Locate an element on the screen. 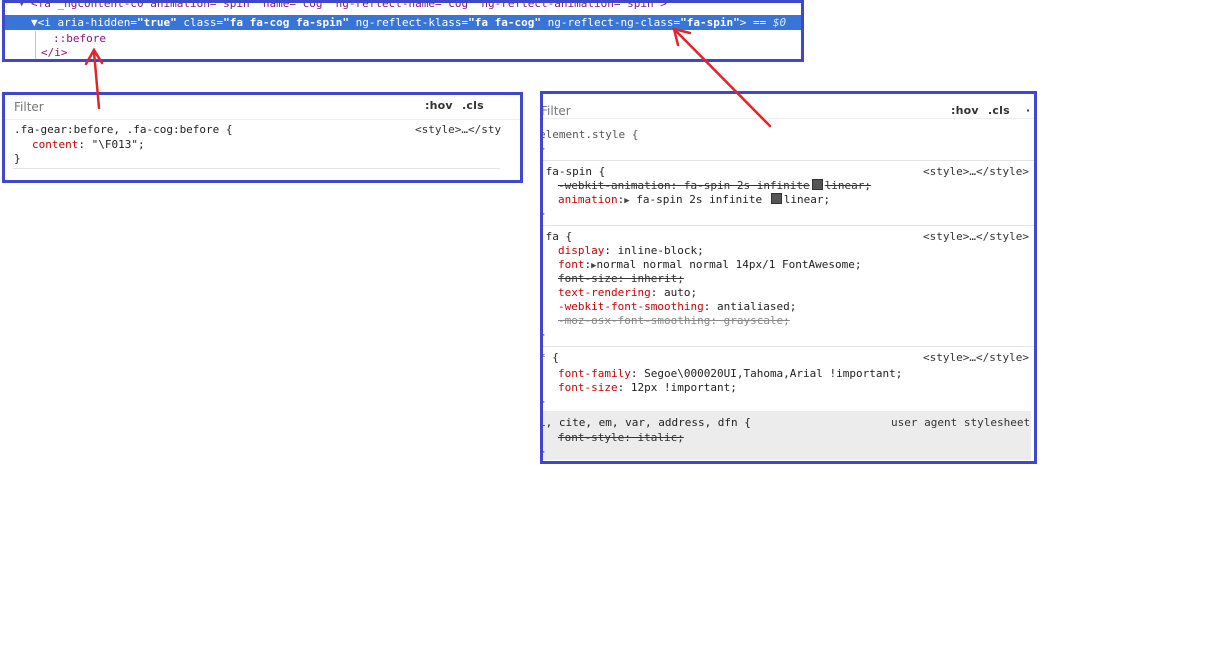  rule-property-text-rendering: text-rendering: auto; is located at coordinates (627, 293).